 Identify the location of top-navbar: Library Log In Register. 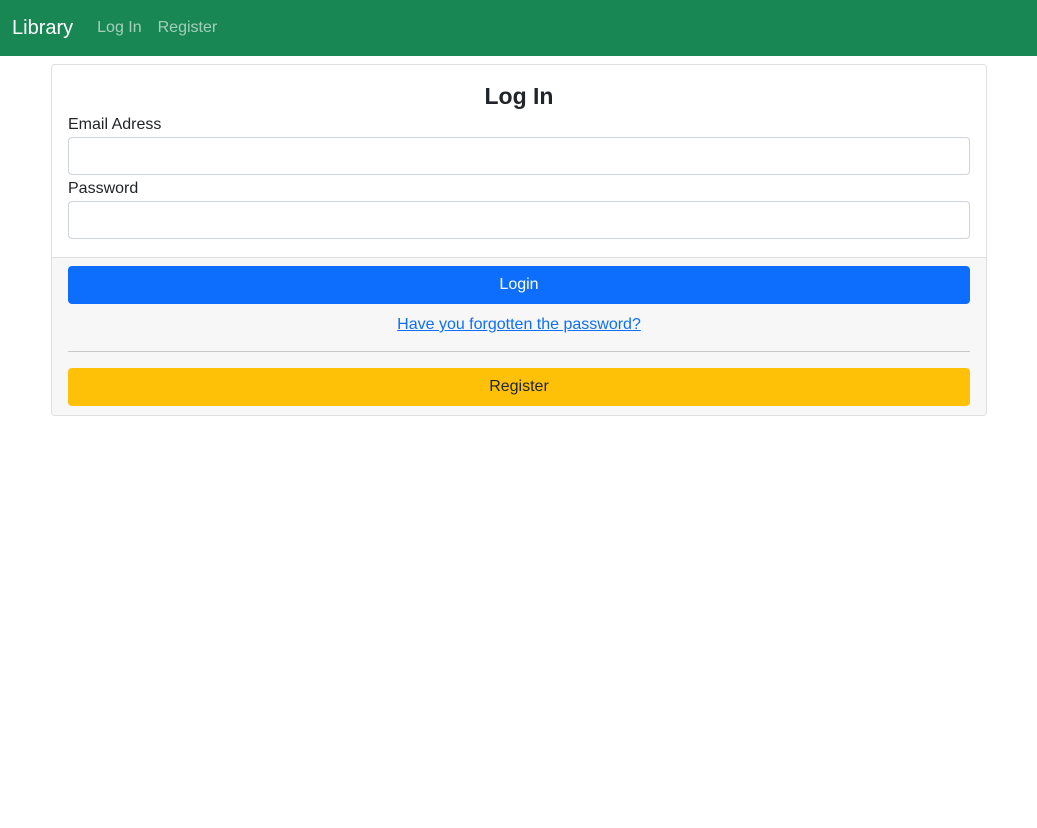
(518, 28).